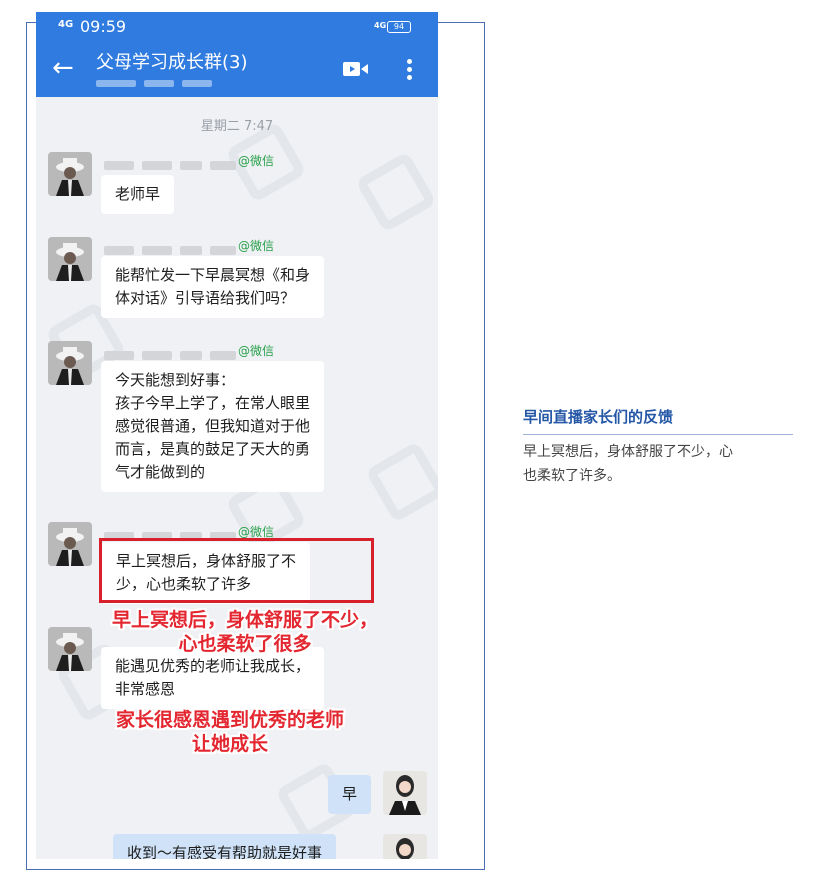 The height and width of the screenshot is (882, 815). Describe the element at coordinates (213, 403) in the screenshot. I see `message-text: 孩子今早上学了，在常人眼里` at that location.